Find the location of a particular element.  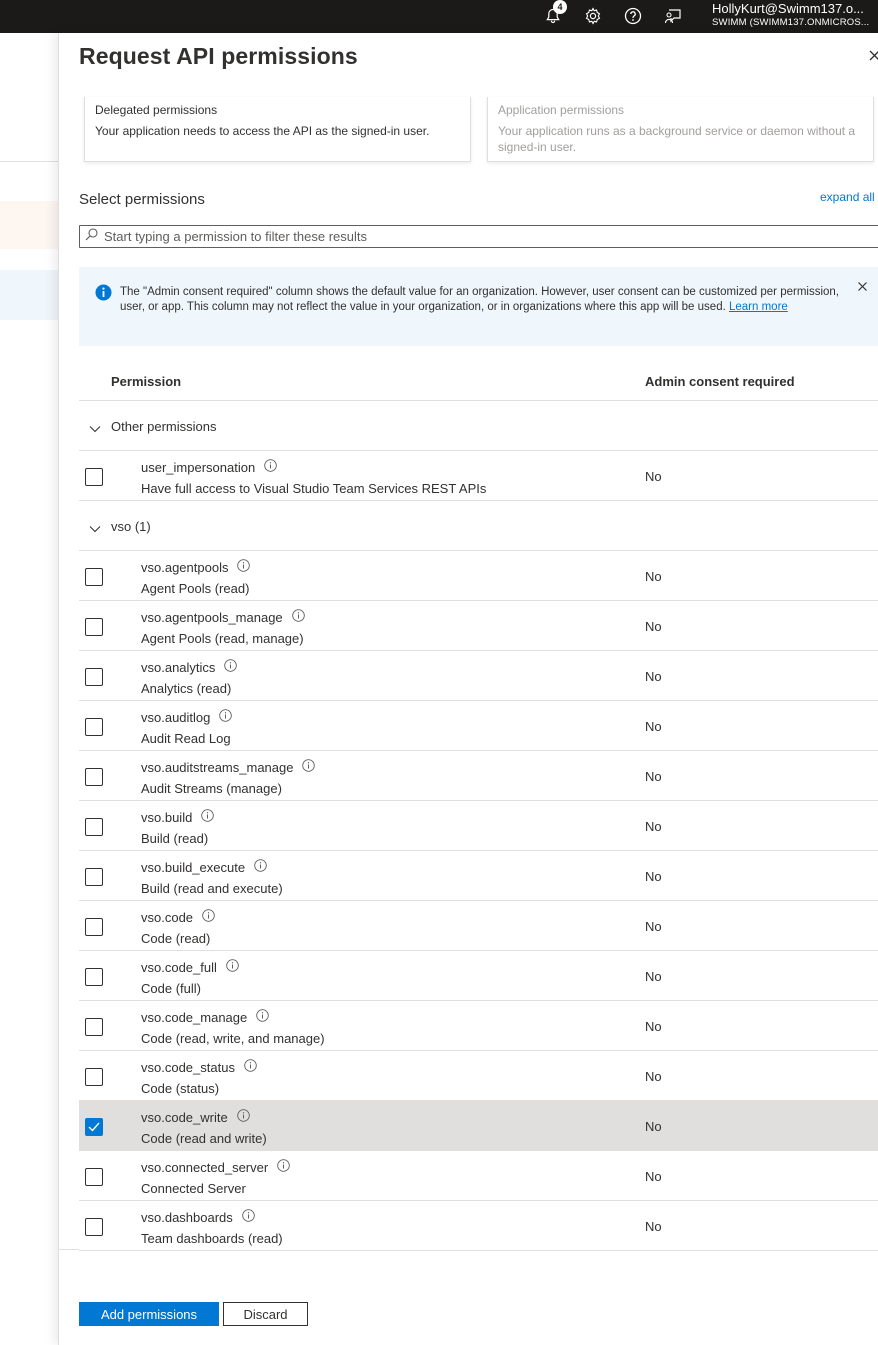

permission-name-wrap: user_impersonation is located at coordinates (209, 467).